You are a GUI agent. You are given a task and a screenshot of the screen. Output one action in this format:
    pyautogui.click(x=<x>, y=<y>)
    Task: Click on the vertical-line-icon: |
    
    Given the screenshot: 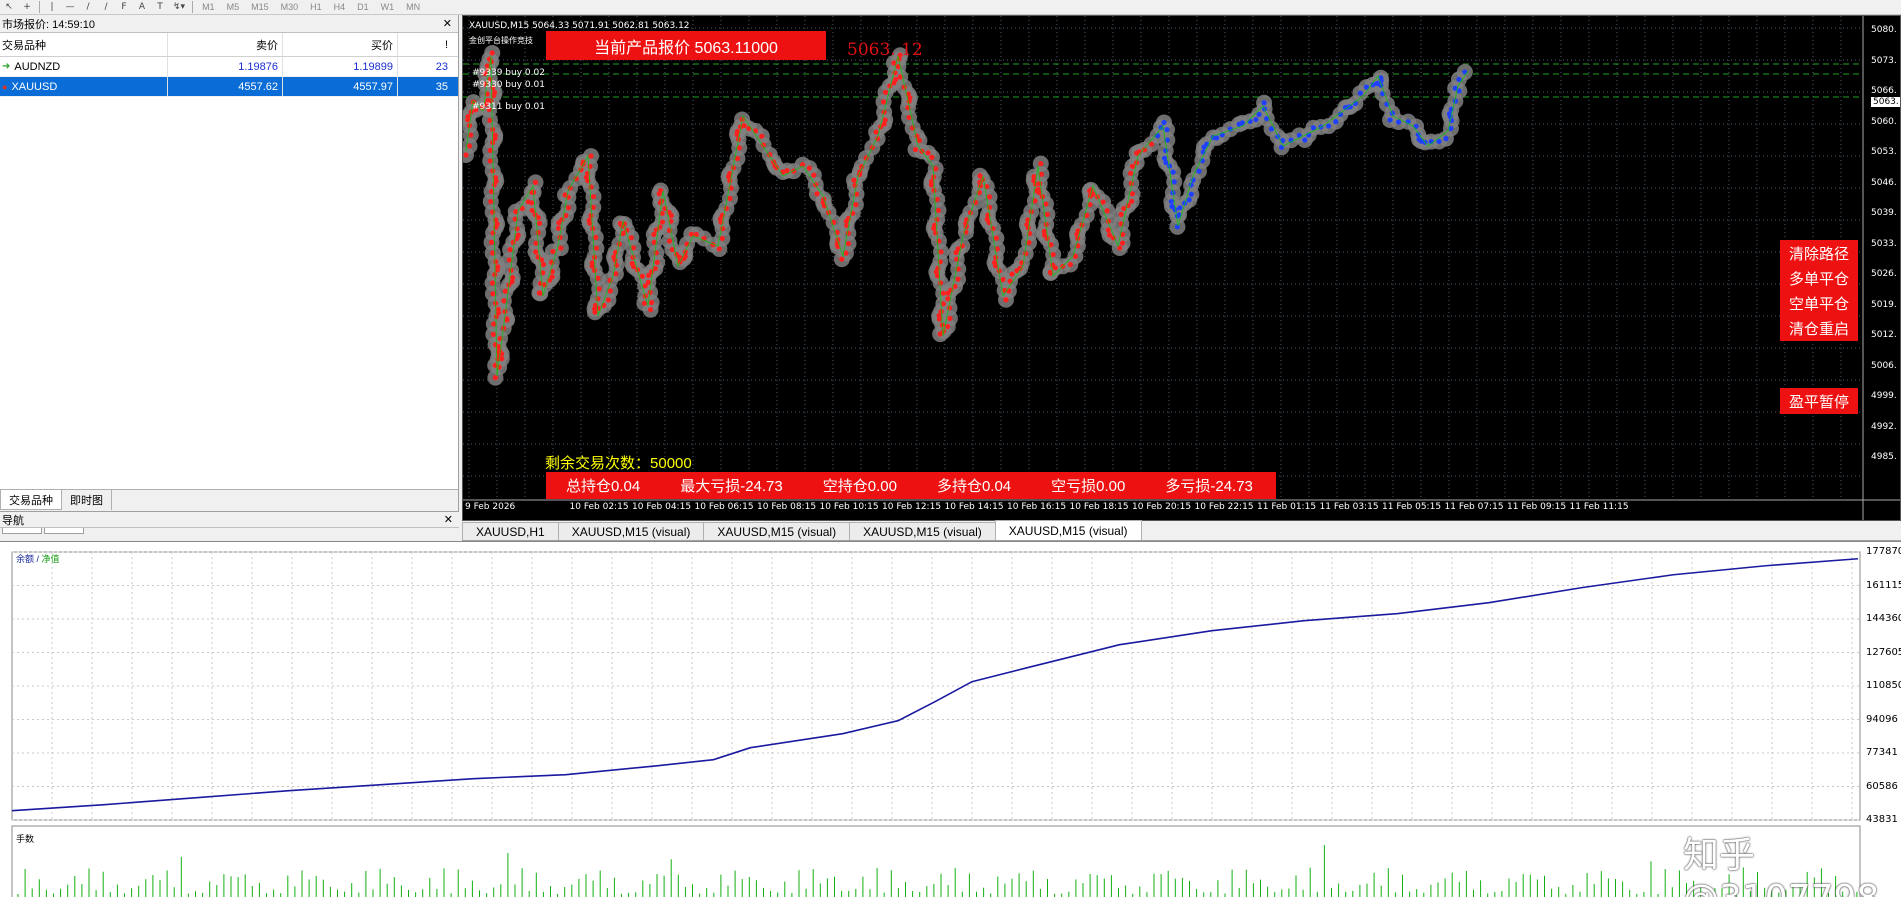 What is the action you would take?
    pyautogui.click(x=52, y=7)
    